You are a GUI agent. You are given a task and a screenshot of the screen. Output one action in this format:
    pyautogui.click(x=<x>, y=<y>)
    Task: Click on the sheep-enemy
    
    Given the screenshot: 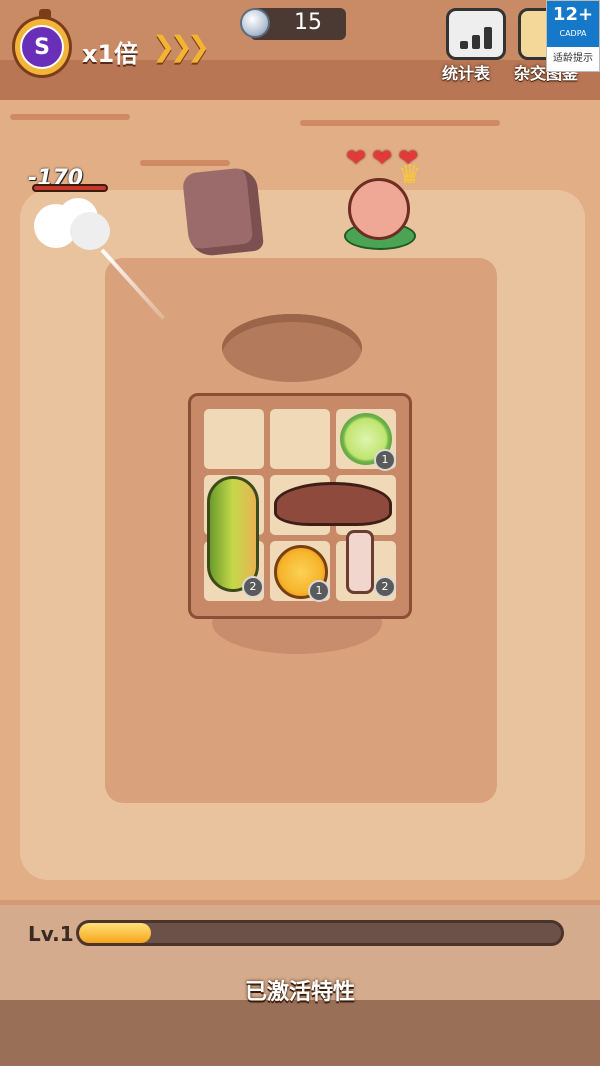 What is the action you would take?
    pyautogui.click(x=71, y=225)
    